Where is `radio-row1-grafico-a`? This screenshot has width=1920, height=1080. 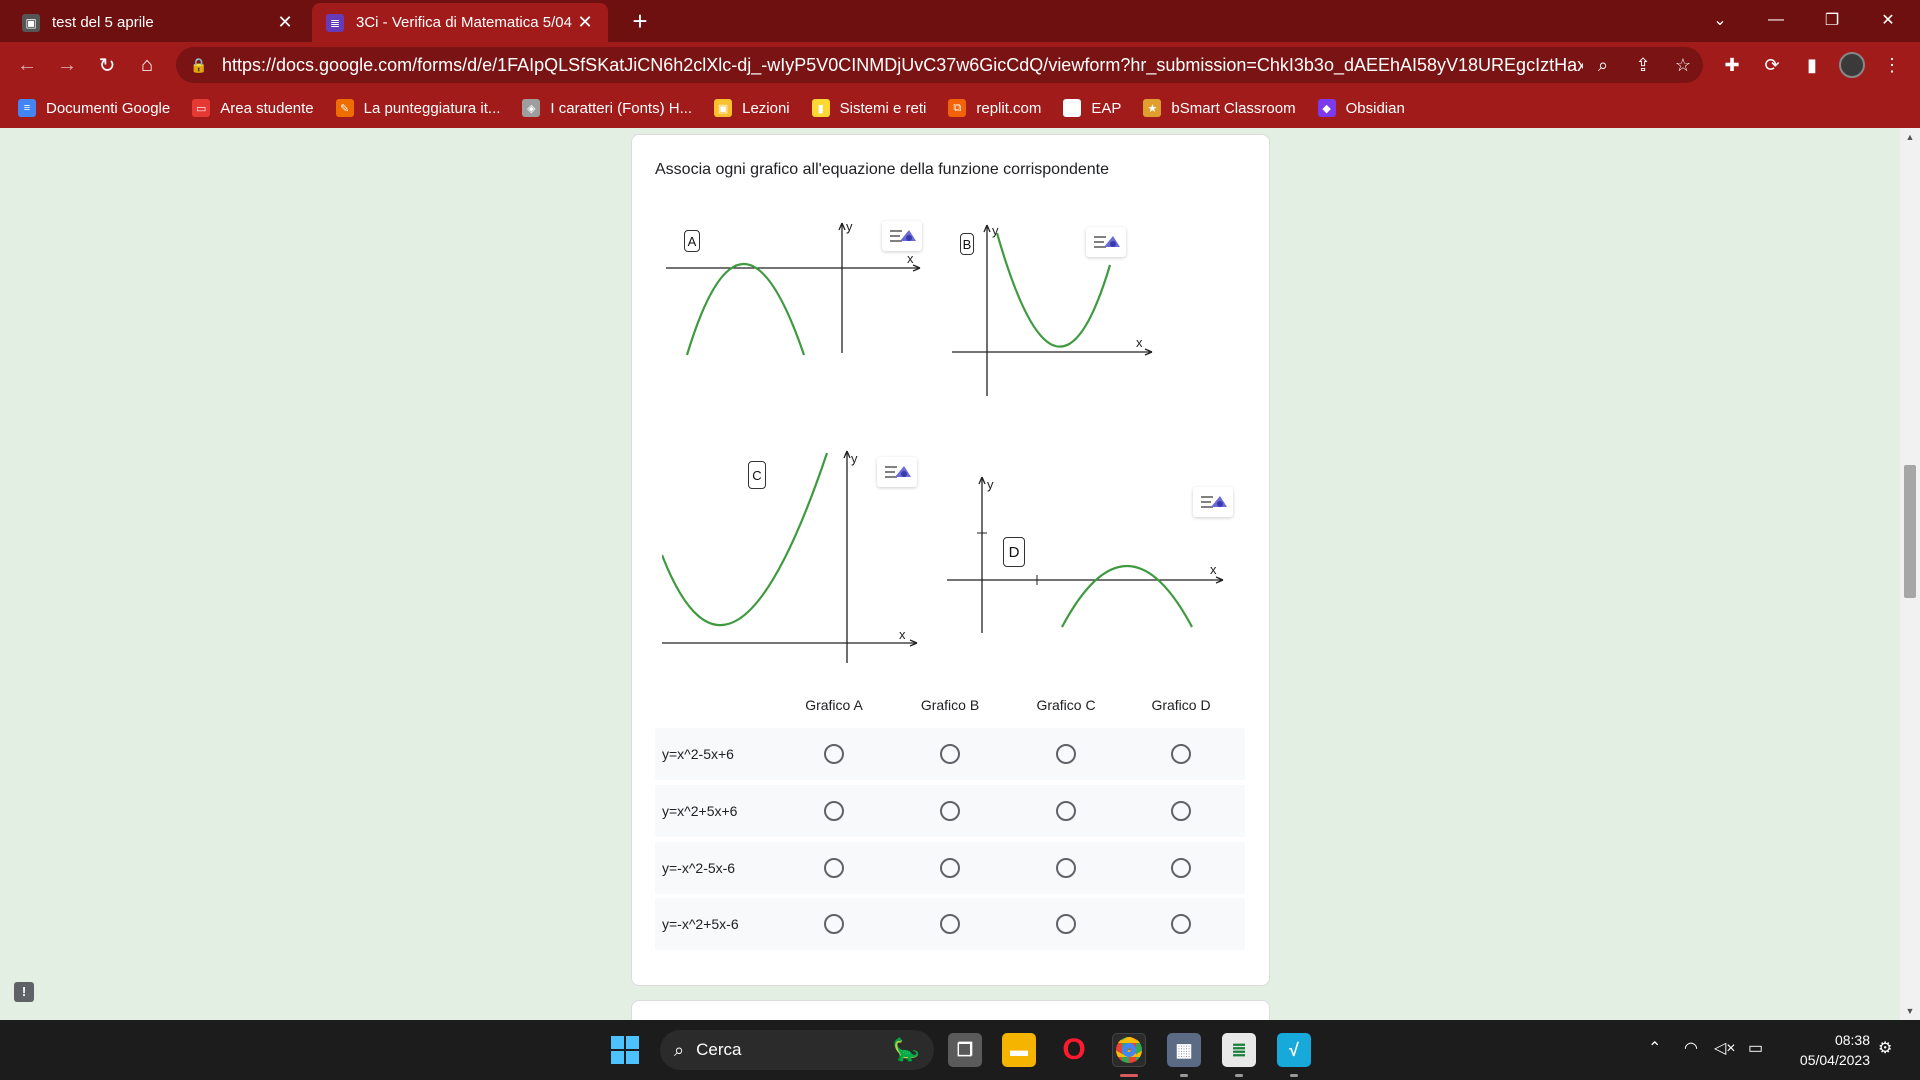 radio-row1-grafico-a is located at coordinates (834, 754).